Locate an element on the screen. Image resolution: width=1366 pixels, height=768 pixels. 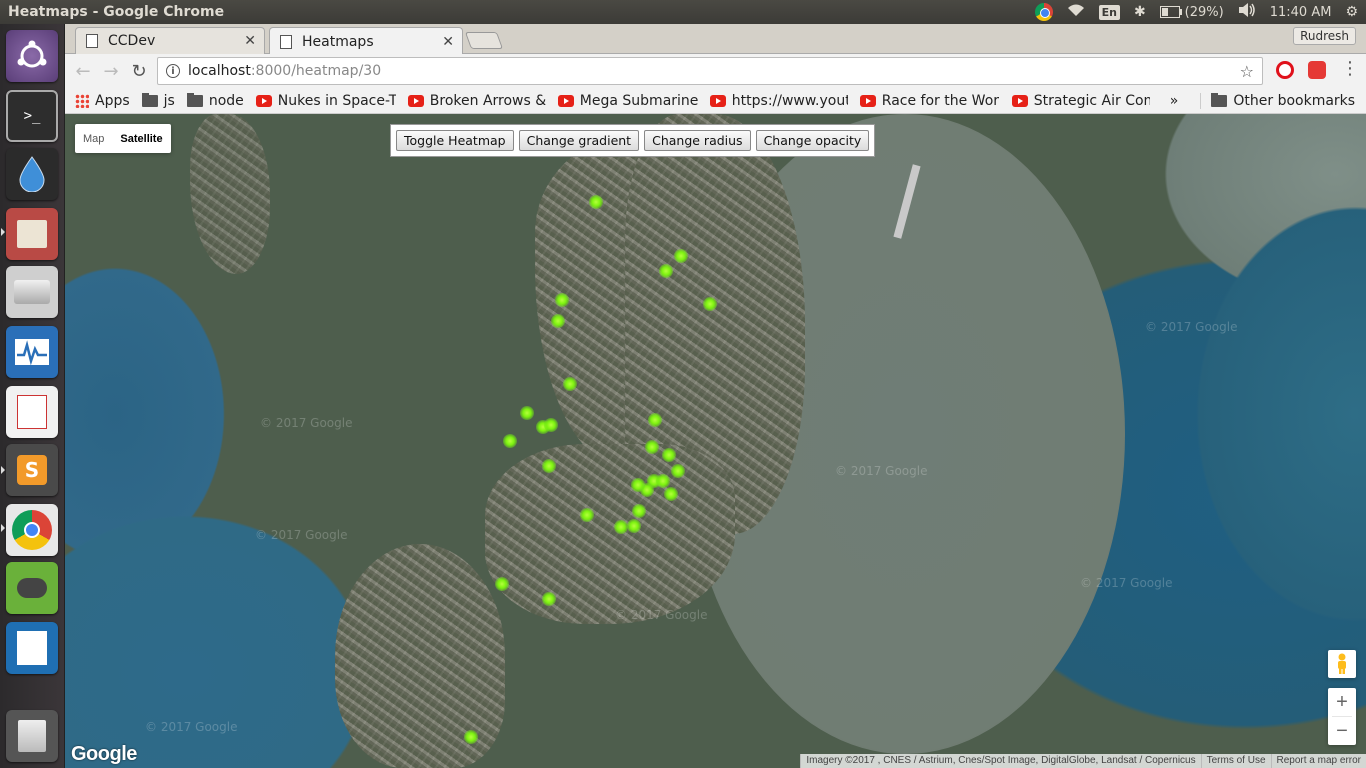
bookmark-label: node is located at coordinates (226, 100).